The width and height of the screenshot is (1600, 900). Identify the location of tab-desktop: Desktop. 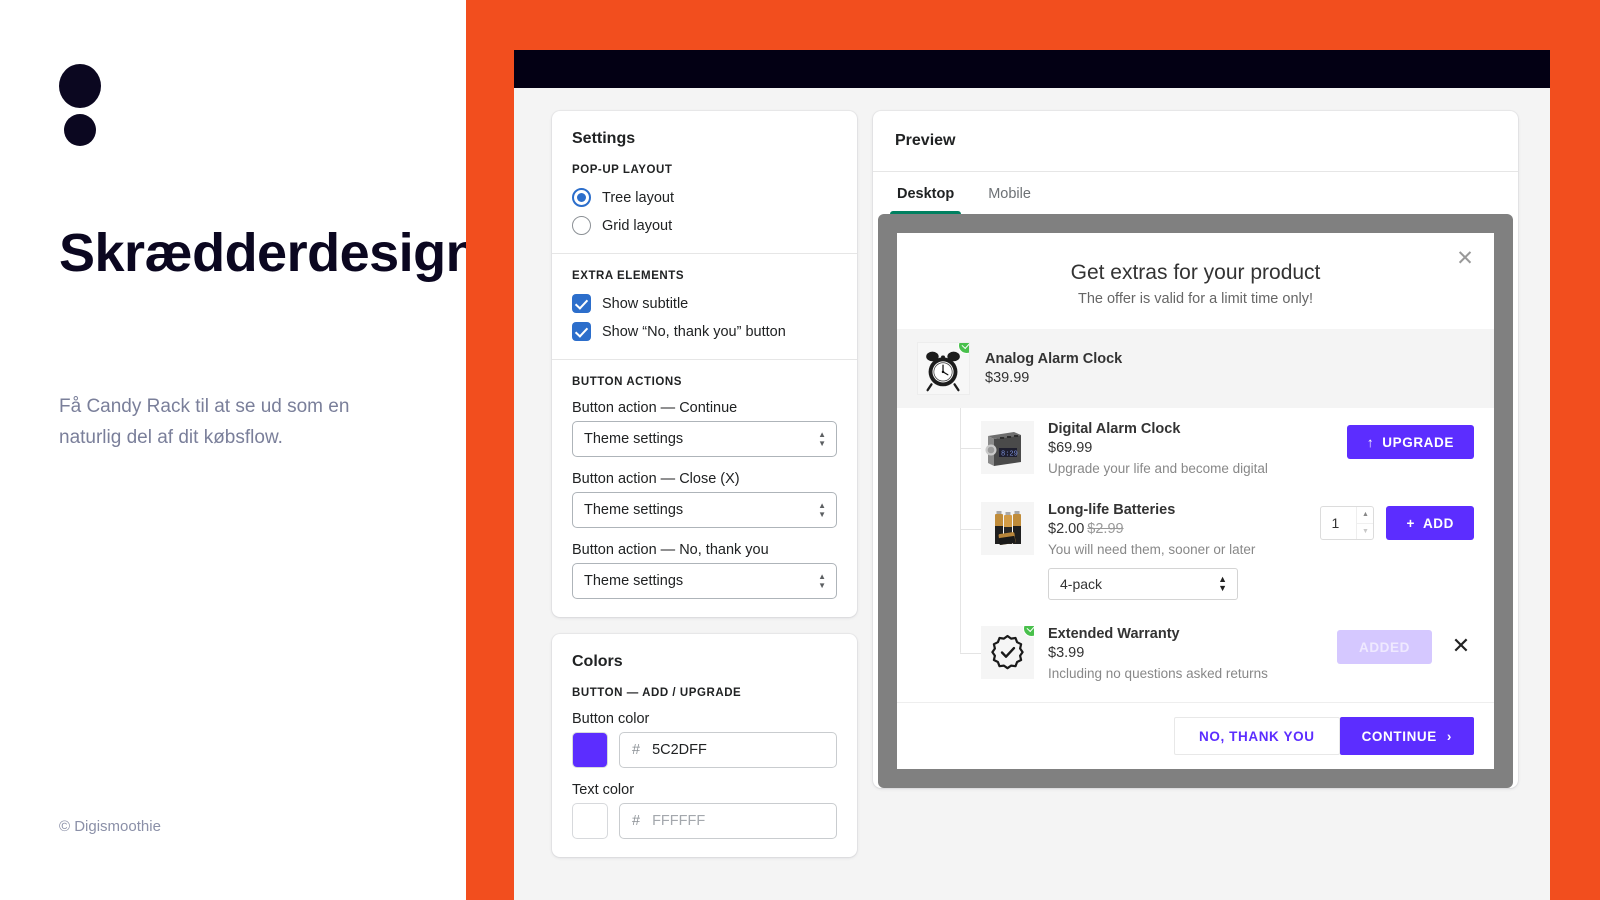
(925, 193).